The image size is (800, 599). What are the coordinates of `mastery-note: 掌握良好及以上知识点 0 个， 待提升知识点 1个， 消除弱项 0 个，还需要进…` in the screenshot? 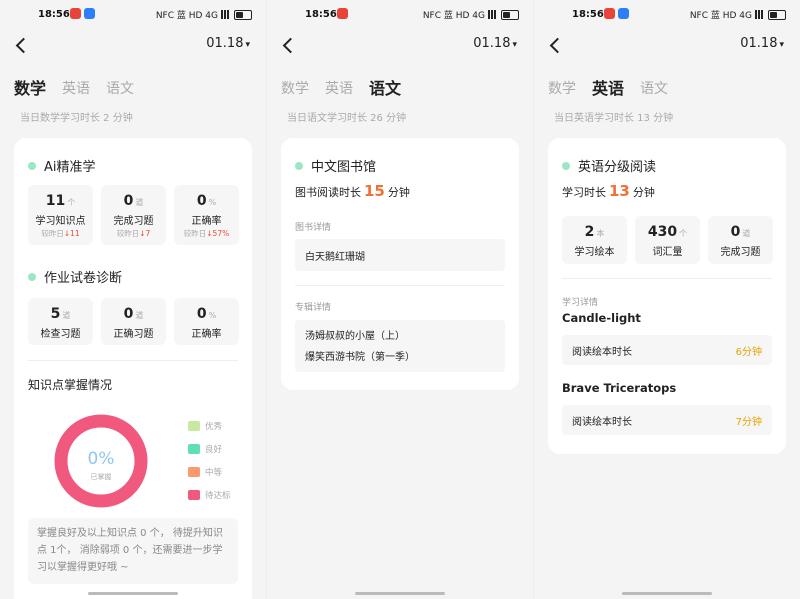 It's located at (133, 551).